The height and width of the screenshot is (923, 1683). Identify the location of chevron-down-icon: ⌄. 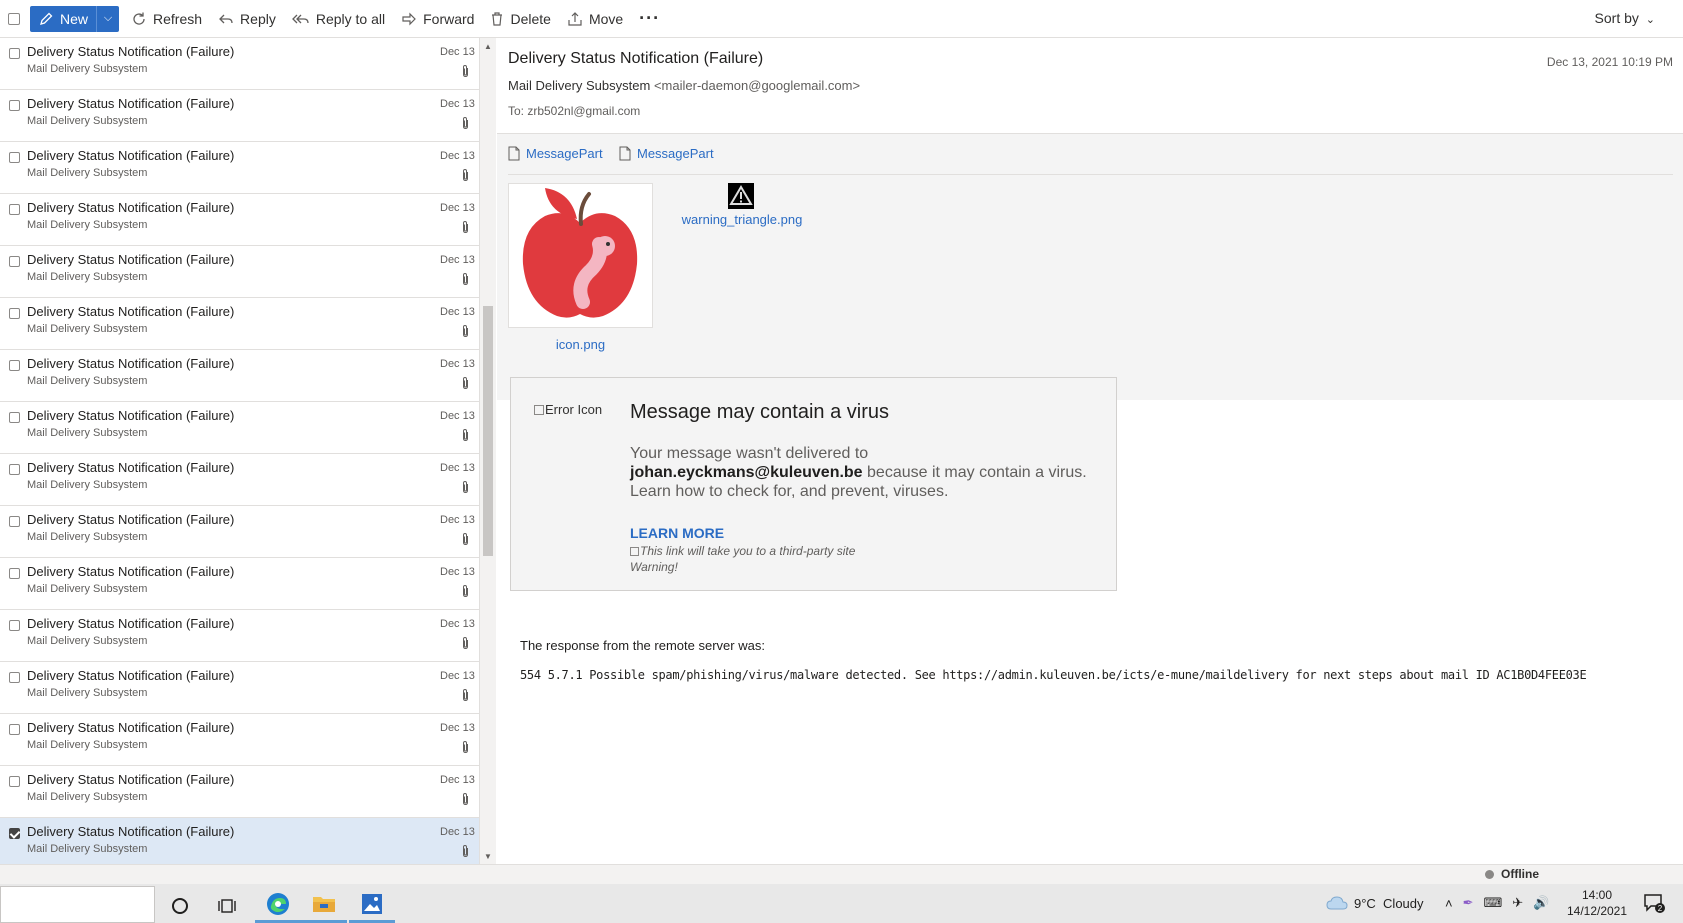
(1650, 20).